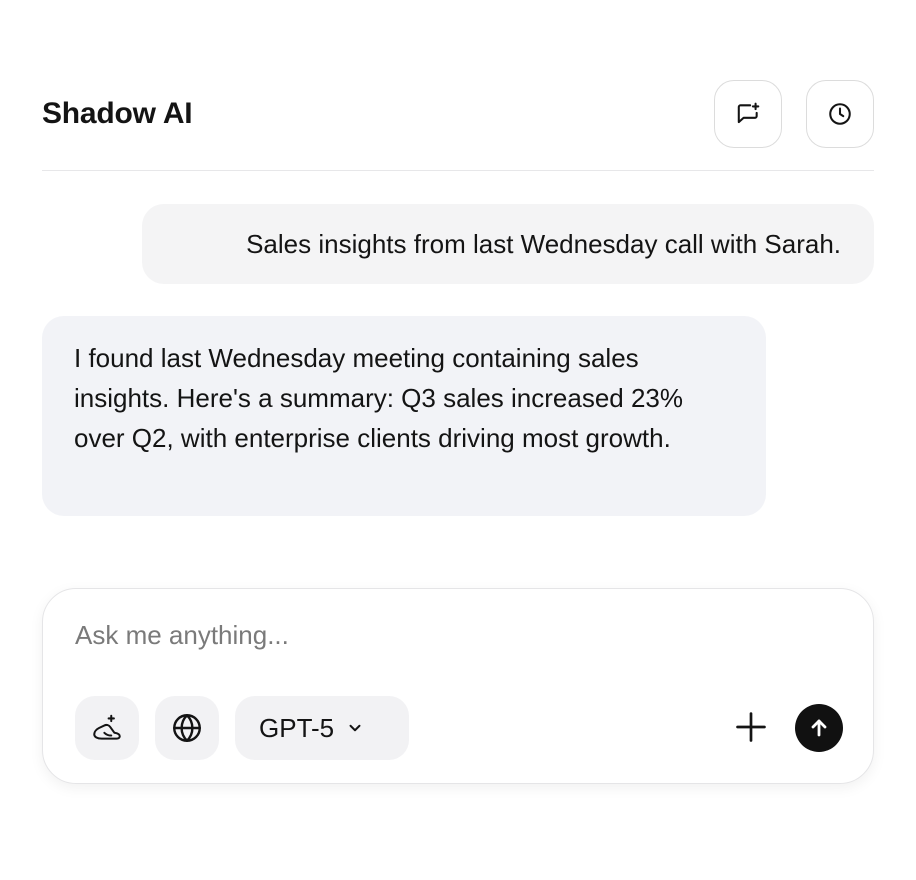 The width and height of the screenshot is (916, 880). I want to click on send-button, so click(819, 728).